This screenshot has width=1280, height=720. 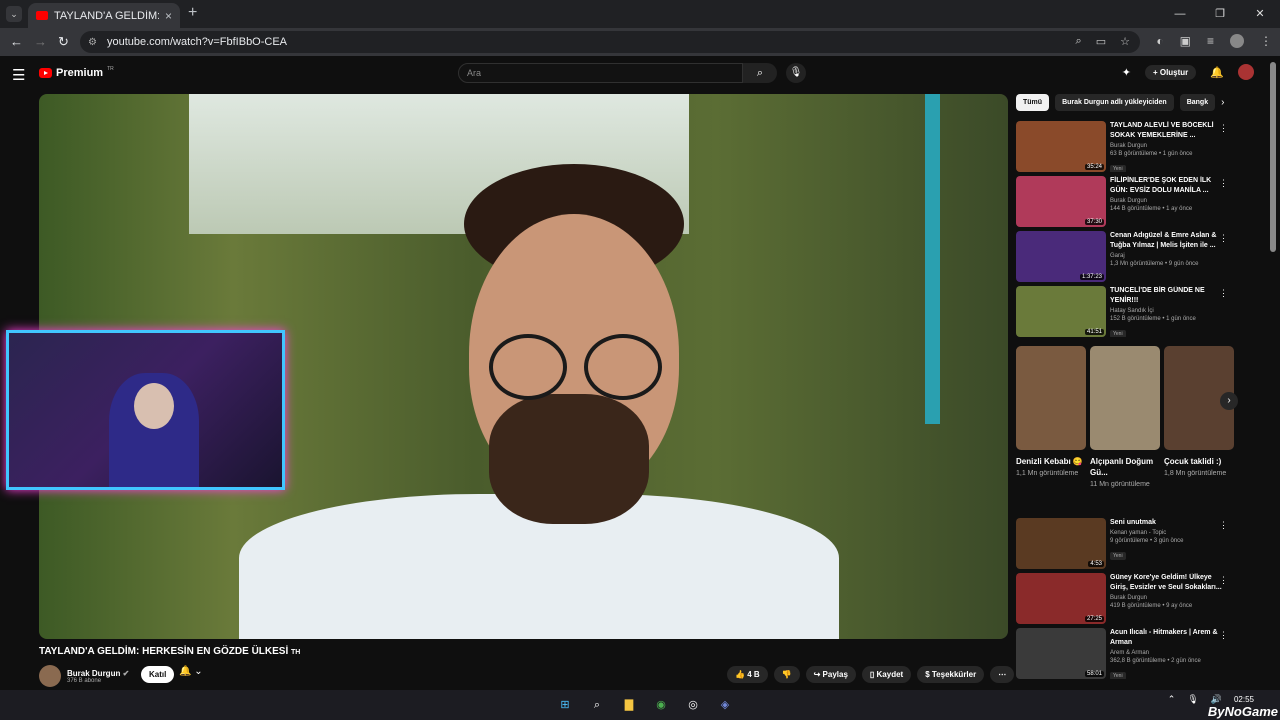 What do you see at coordinates (191, 671) in the screenshot?
I see `subscribe-bell-icon: 🔔 ⌄` at bounding box center [191, 671].